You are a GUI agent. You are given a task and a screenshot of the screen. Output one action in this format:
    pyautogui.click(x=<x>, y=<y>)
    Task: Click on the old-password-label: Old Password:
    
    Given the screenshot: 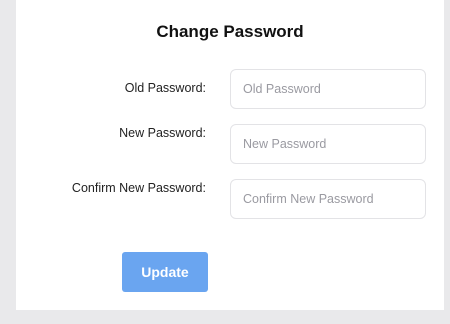 What is the action you would take?
    pyautogui.click(x=165, y=88)
    